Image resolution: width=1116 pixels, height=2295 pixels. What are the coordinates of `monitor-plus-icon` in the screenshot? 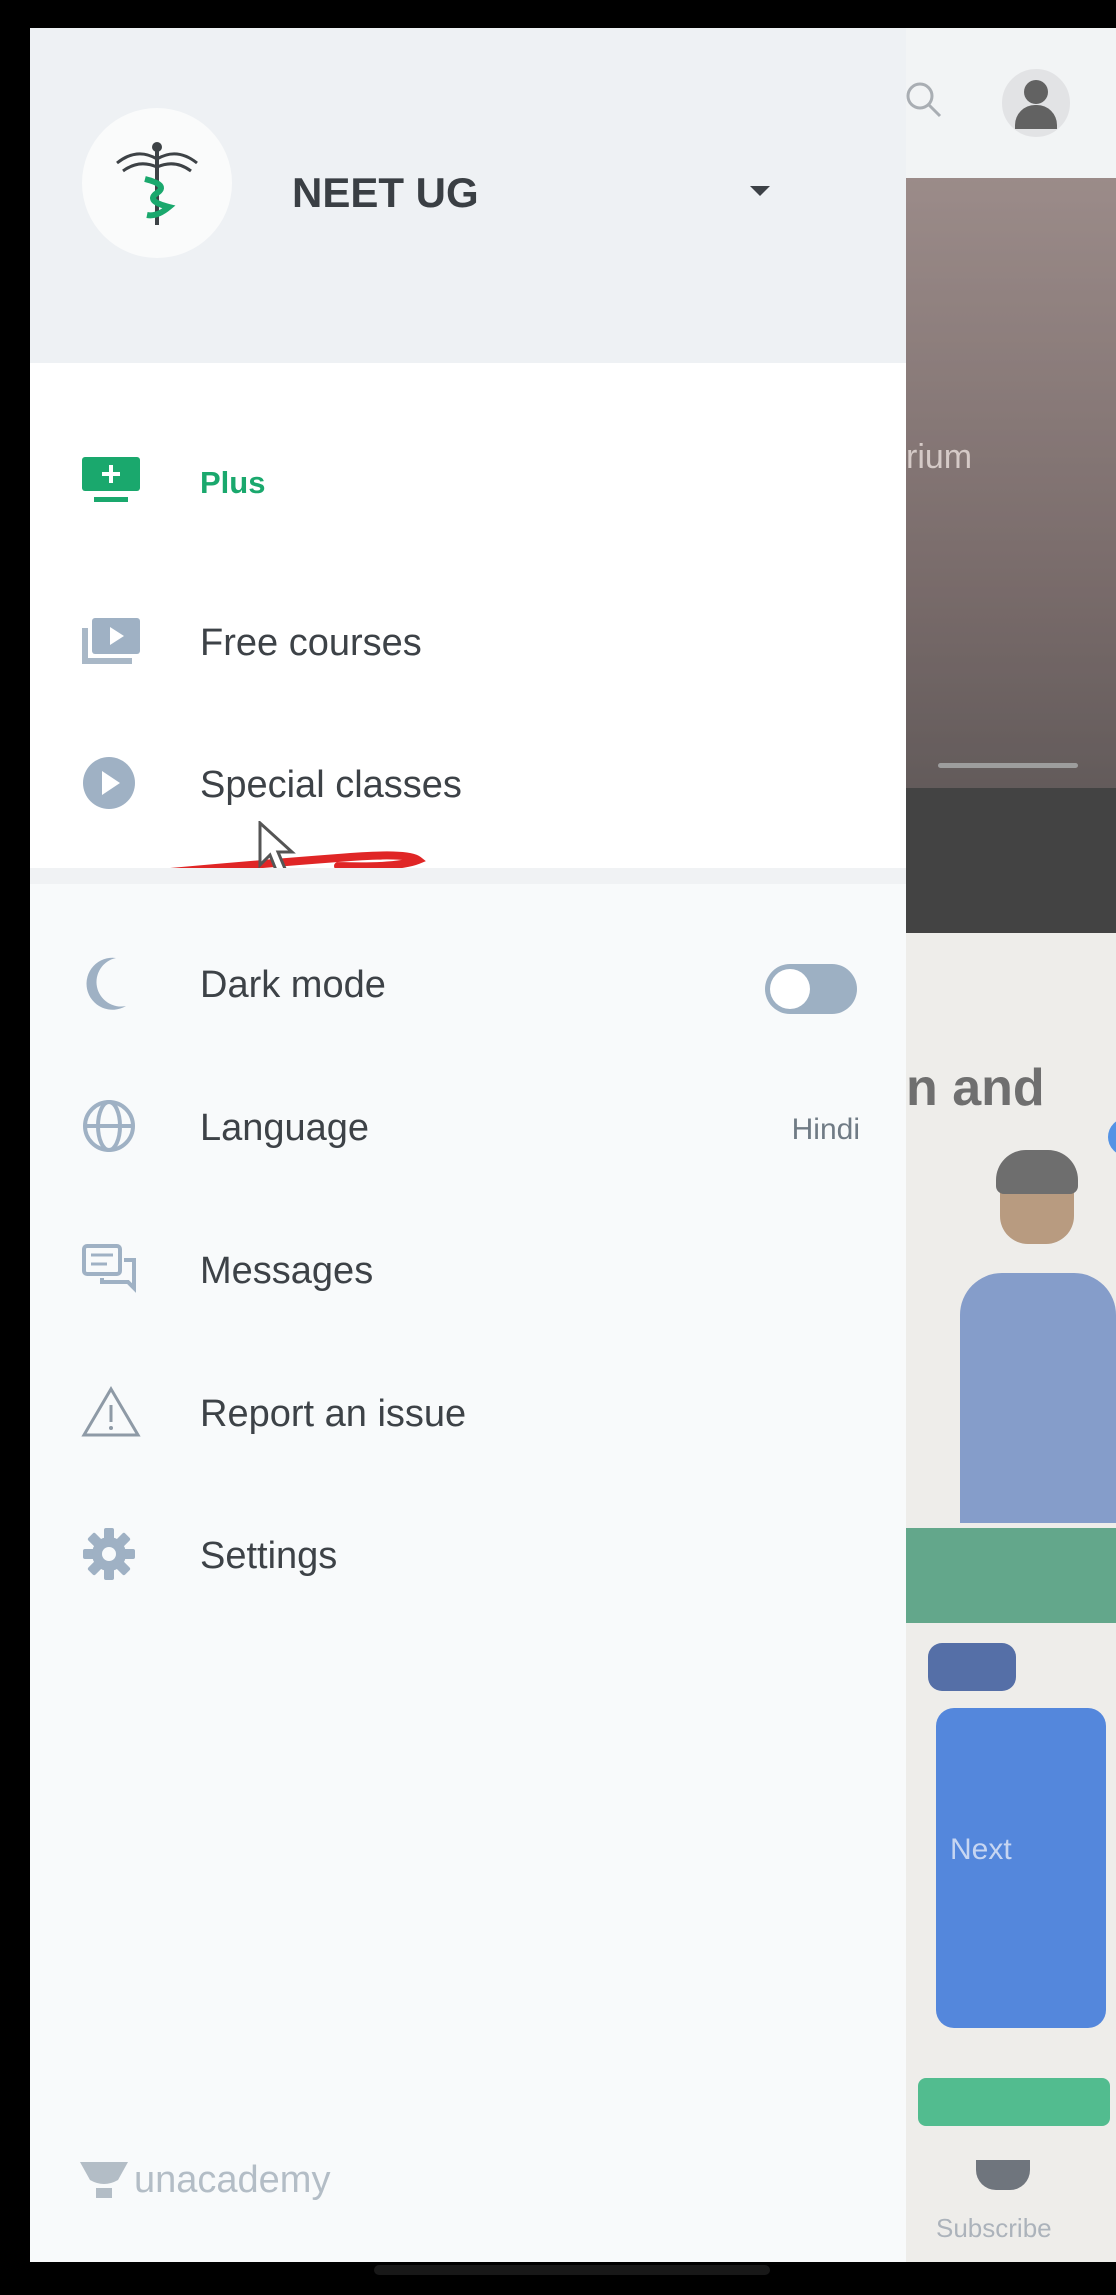 It's located at (111, 478).